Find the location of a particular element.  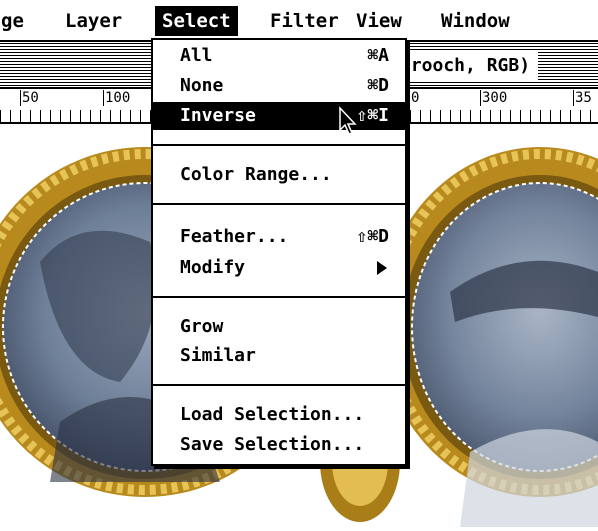

ruler-label: 35 is located at coordinates (582, 98).